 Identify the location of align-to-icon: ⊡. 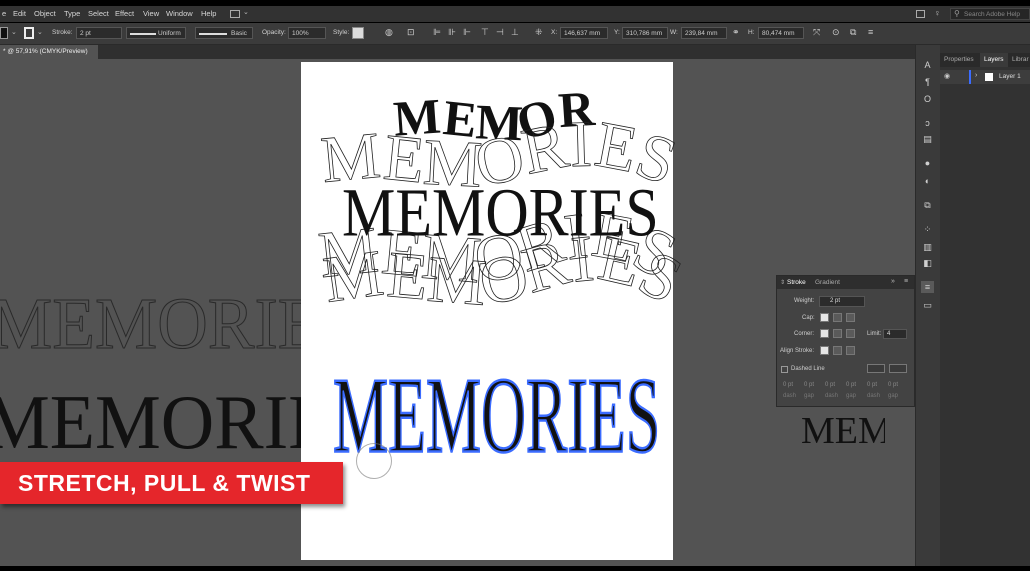
(411, 32).